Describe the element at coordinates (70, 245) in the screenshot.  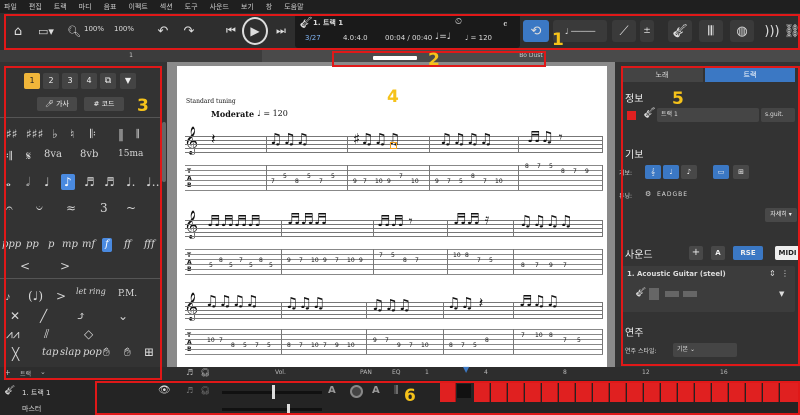
I see `dynamic-mp: mp` at that location.